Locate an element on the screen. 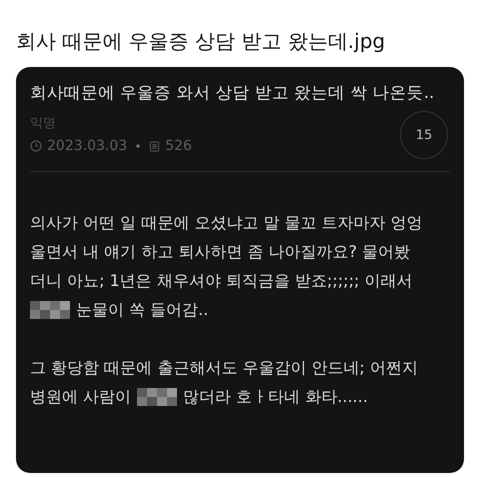 The image size is (480, 477). separator-dot-icon is located at coordinates (138, 146).